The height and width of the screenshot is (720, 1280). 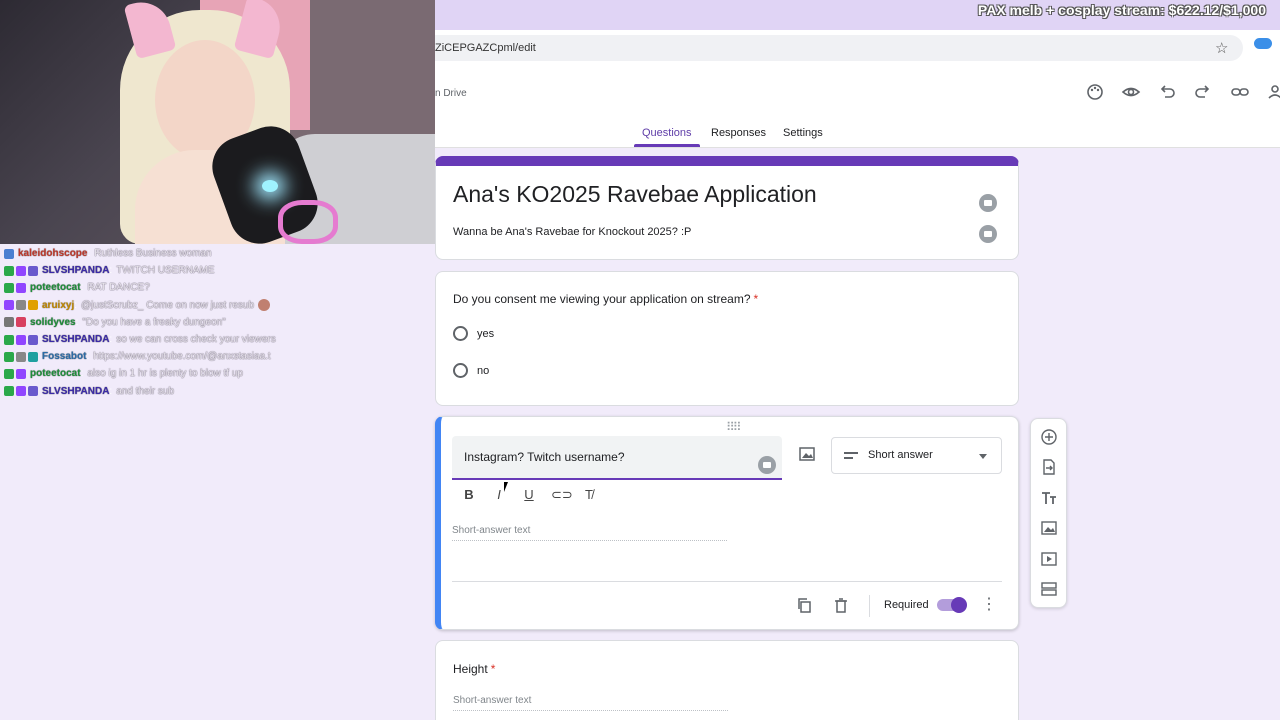 I want to click on chat-username: Fossabot, so click(x=64, y=357).